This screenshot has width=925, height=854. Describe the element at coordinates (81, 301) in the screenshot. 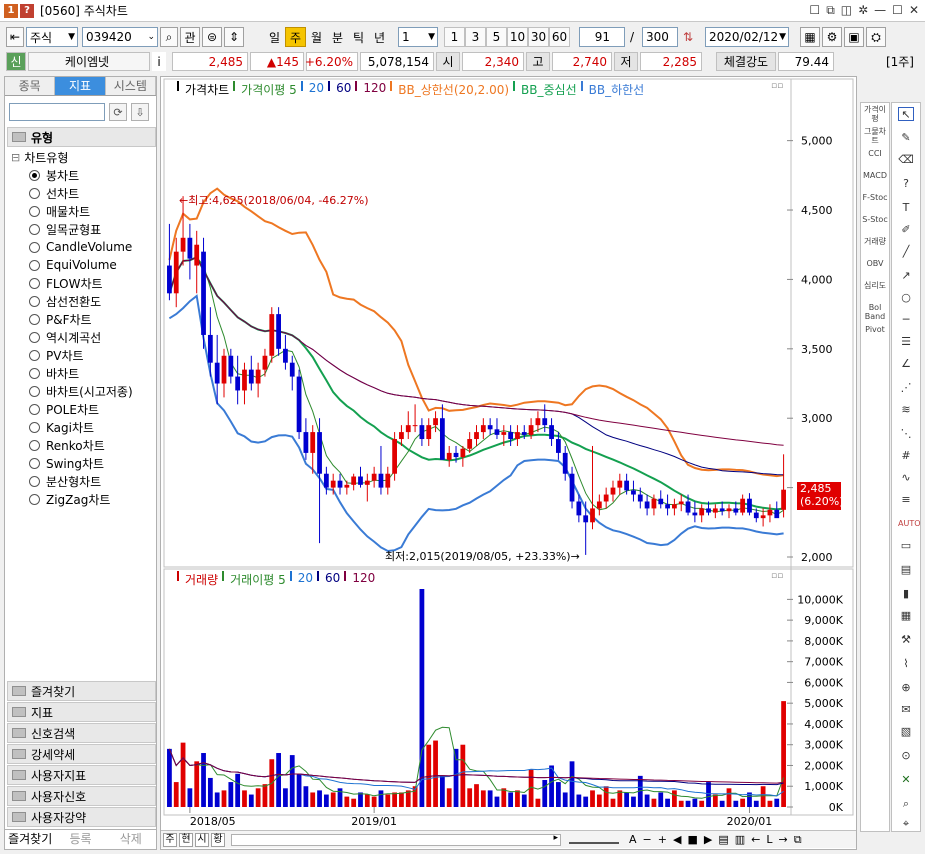

I see `chart-type-item: 삼선전환도` at that location.